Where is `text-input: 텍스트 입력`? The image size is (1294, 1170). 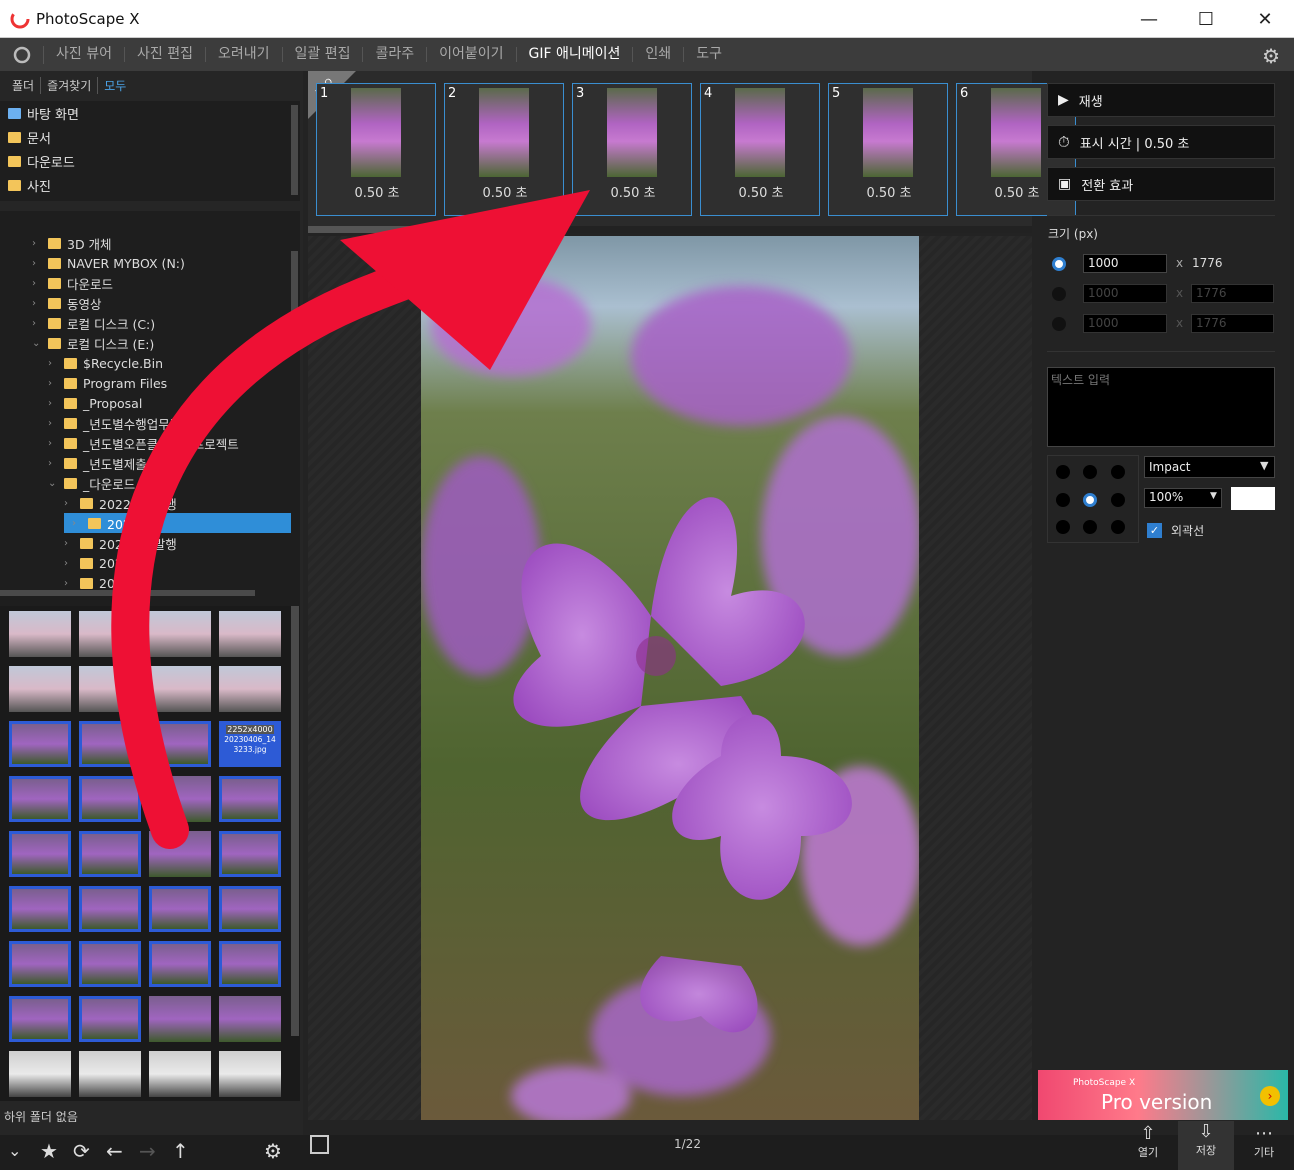
text-input: 텍스트 입력 is located at coordinates (1161, 407).